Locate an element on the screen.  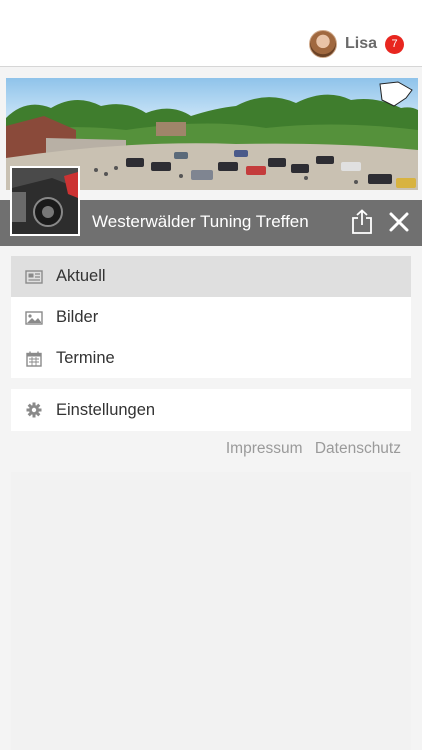
notification-badge: 7 is located at coordinates (394, 44).